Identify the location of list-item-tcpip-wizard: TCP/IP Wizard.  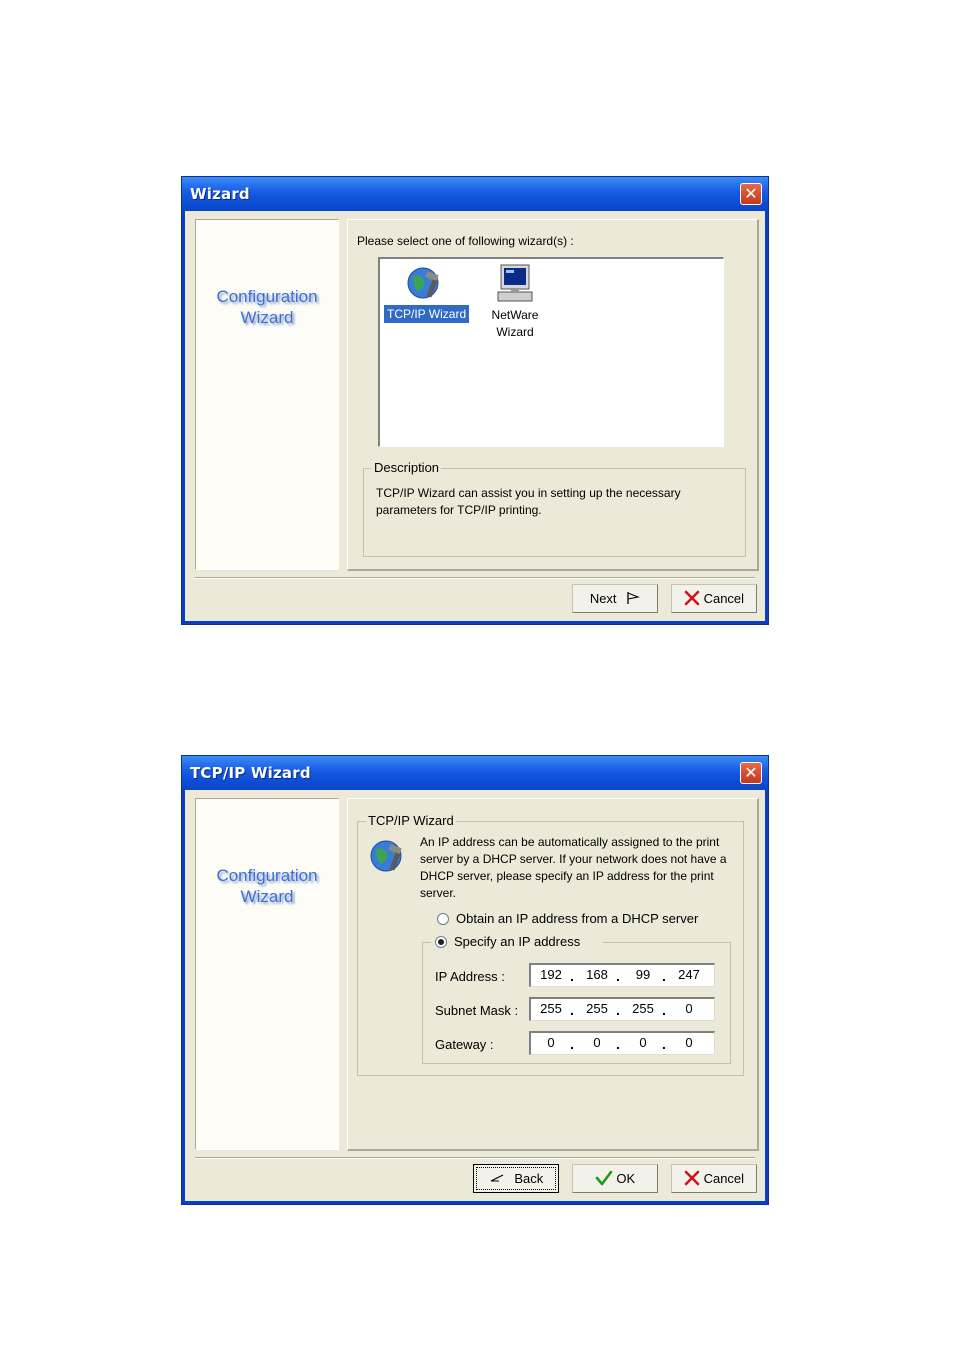
(426, 294).